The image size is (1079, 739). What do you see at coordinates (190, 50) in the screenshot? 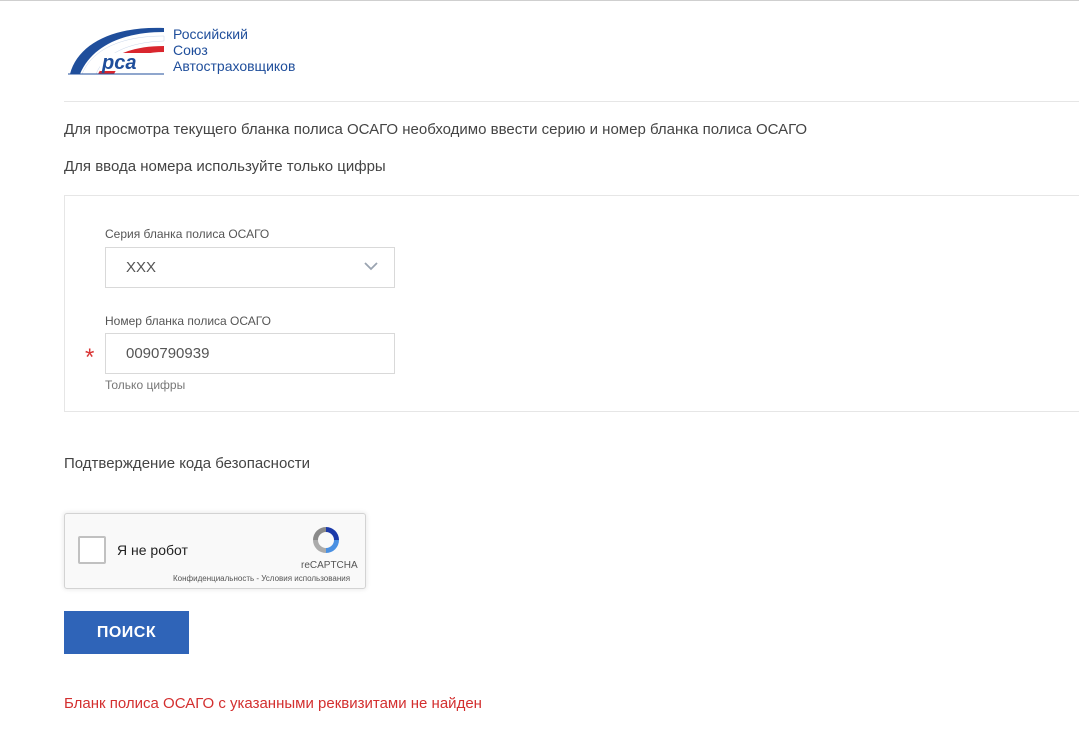
I see `org-name-line: Союз` at bounding box center [190, 50].